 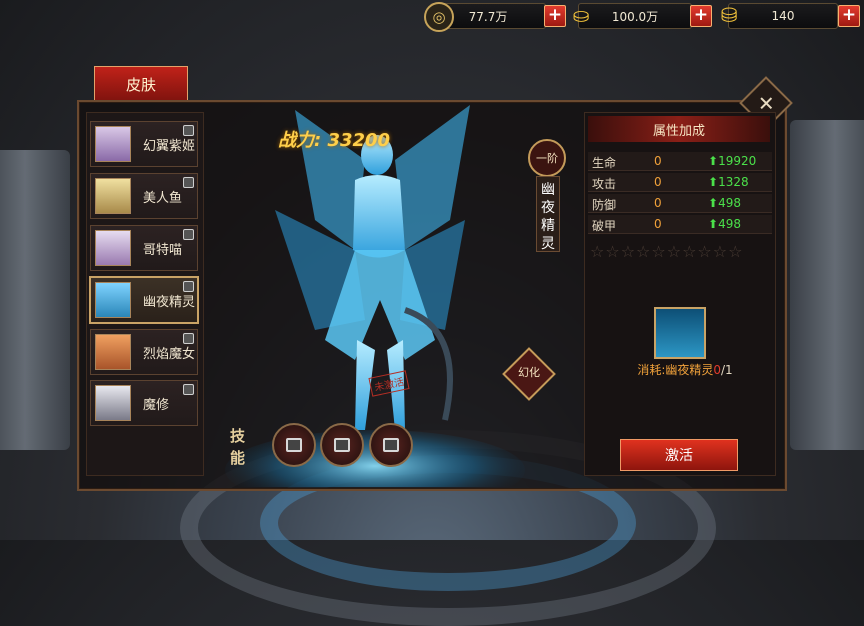 What do you see at coordinates (701, 16) in the screenshot?
I see `add-gold-button: +` at bounding box center [701, 16].